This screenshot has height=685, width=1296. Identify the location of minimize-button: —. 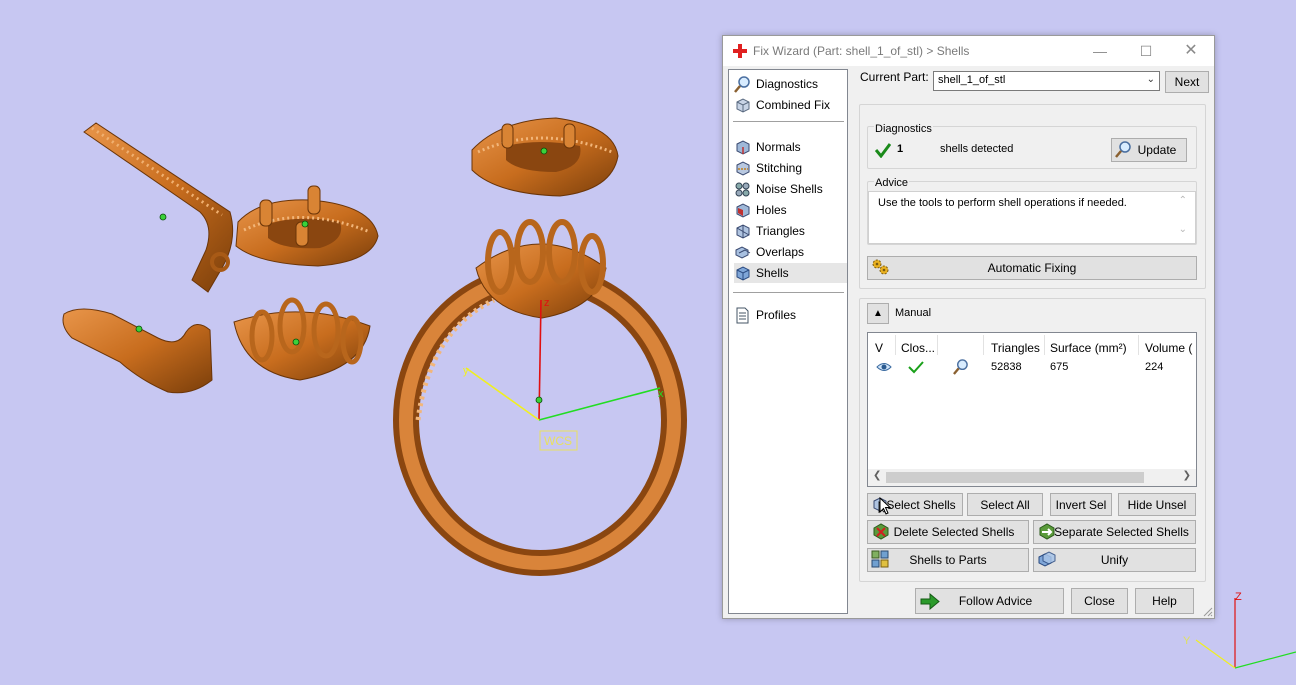
(1100, 51).